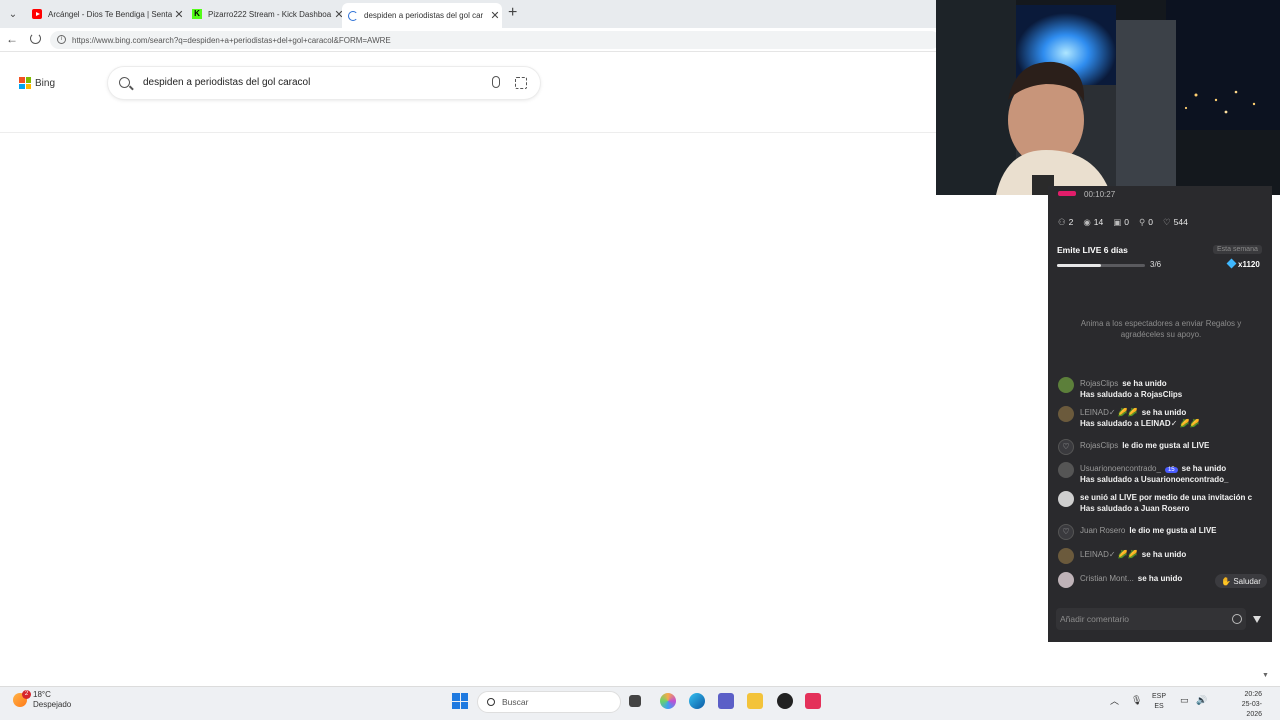 The height and width of the screenshot is (720, 1280). What do you see at coordinates (1231, 263) in the screenshot?
I see `diamond-icon` at bounding box center [1231, 263].